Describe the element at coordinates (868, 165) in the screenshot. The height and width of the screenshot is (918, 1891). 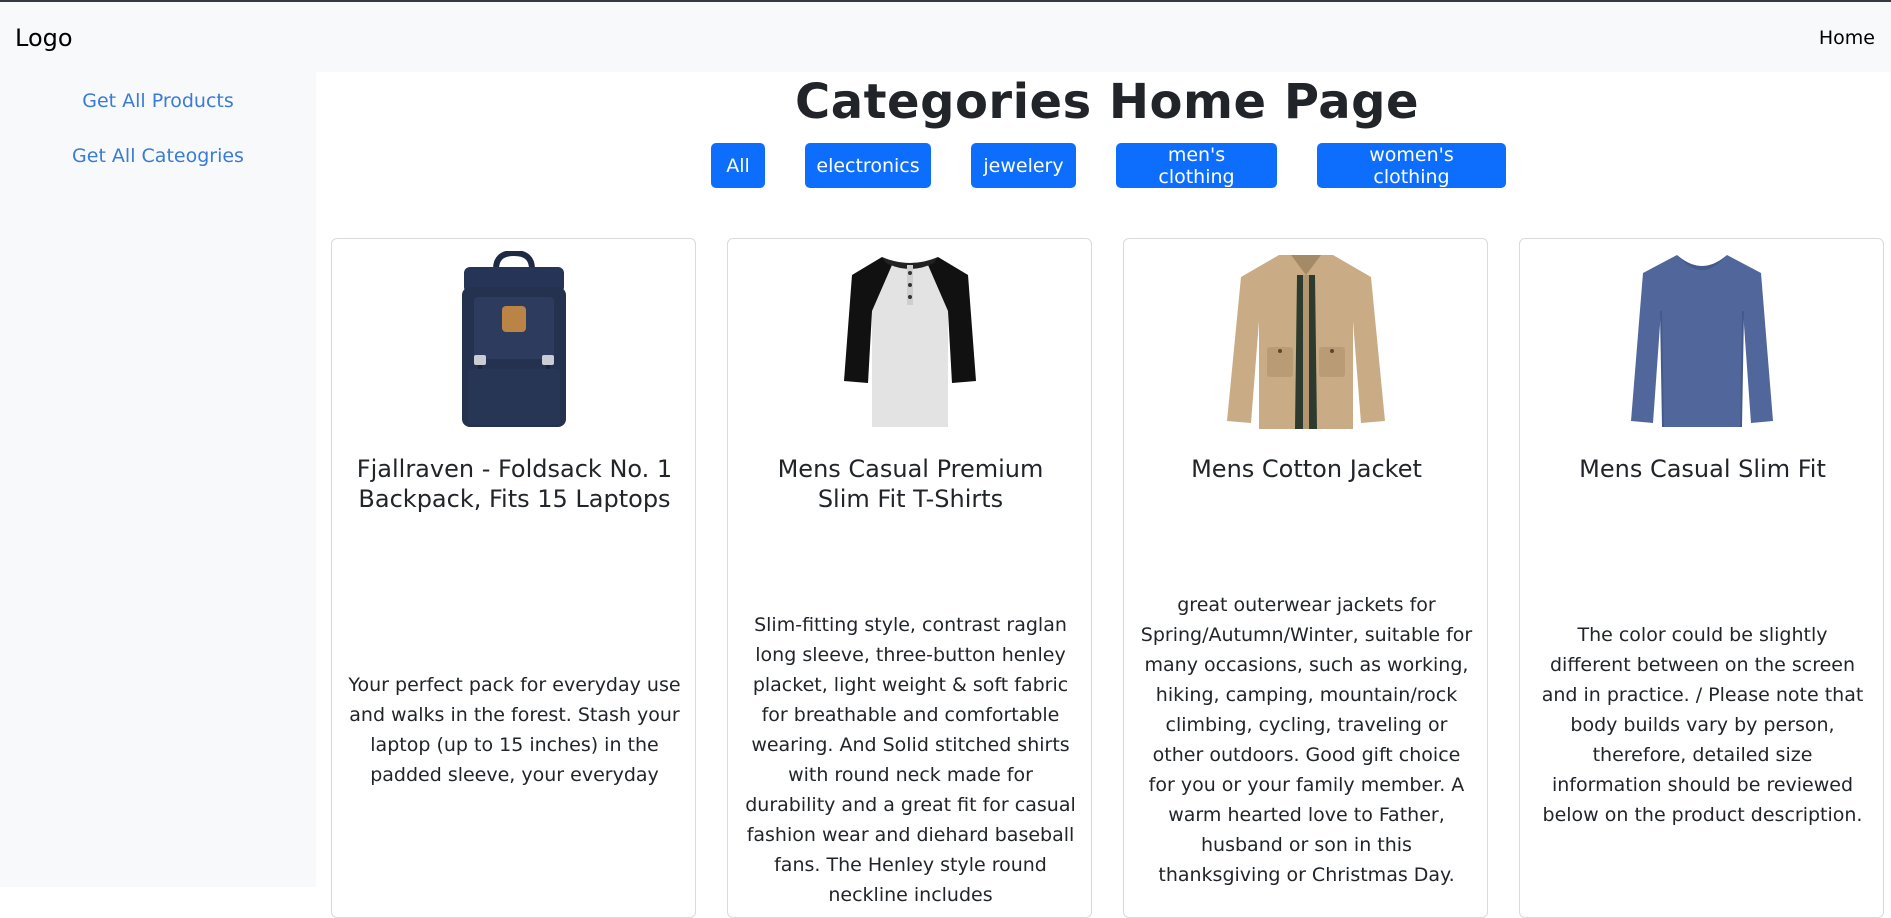
I see `filter-electronics-button: electronics` at that location.